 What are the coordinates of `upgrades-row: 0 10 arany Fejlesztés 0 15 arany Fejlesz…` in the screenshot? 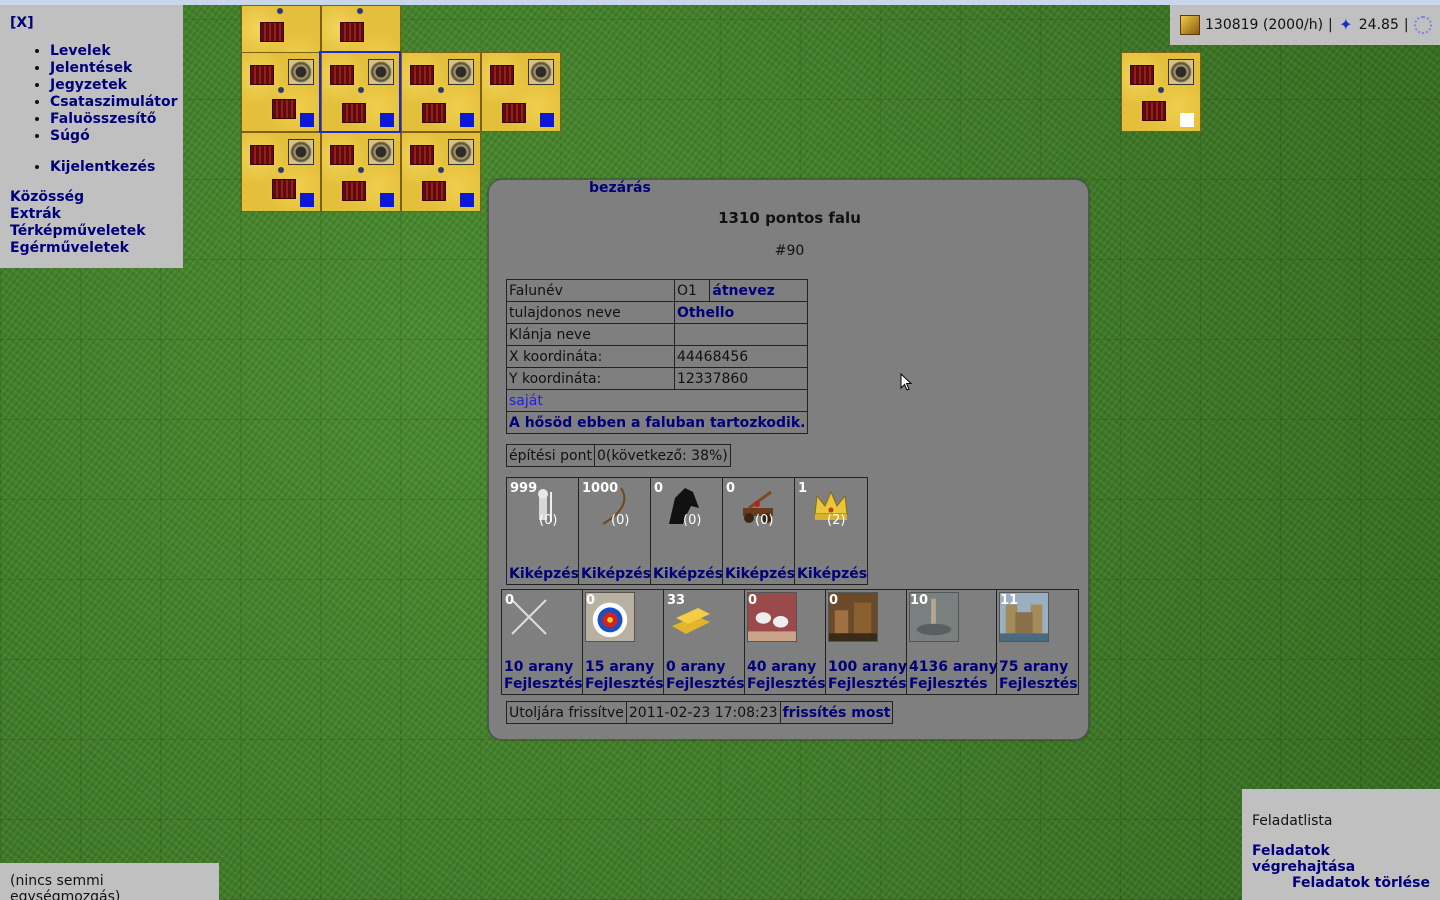 It's located at (790, 642).